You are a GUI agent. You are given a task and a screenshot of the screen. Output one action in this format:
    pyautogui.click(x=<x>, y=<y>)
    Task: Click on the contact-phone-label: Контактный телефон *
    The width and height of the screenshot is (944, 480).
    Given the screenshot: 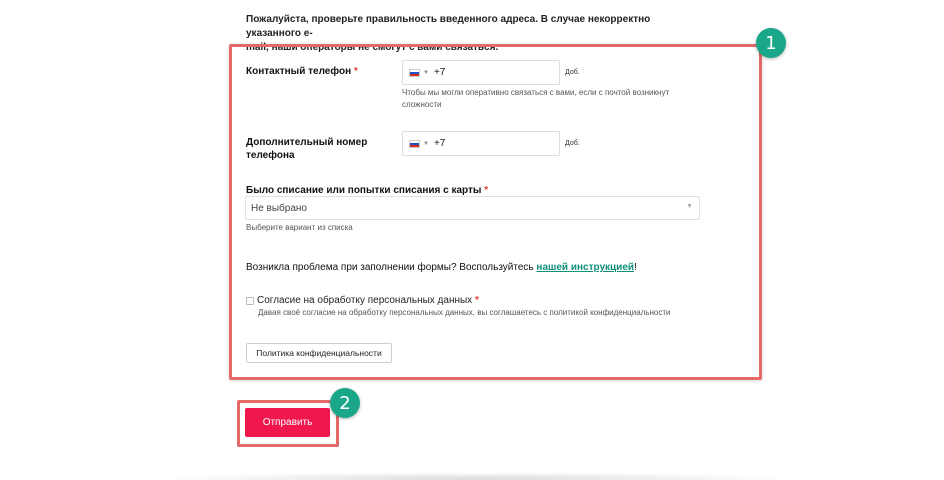 What is the action you would take?
    pyautogui.click(x=302, y=71)
    